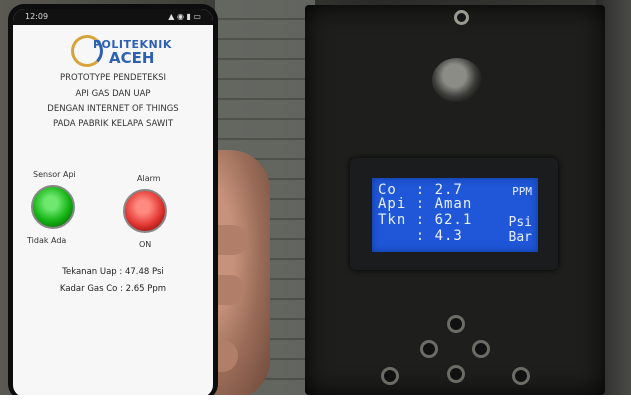  Describe the element at coordinates (520, 222) in the screenshot. I see `lcd-unit-psi: Psi` at that location.